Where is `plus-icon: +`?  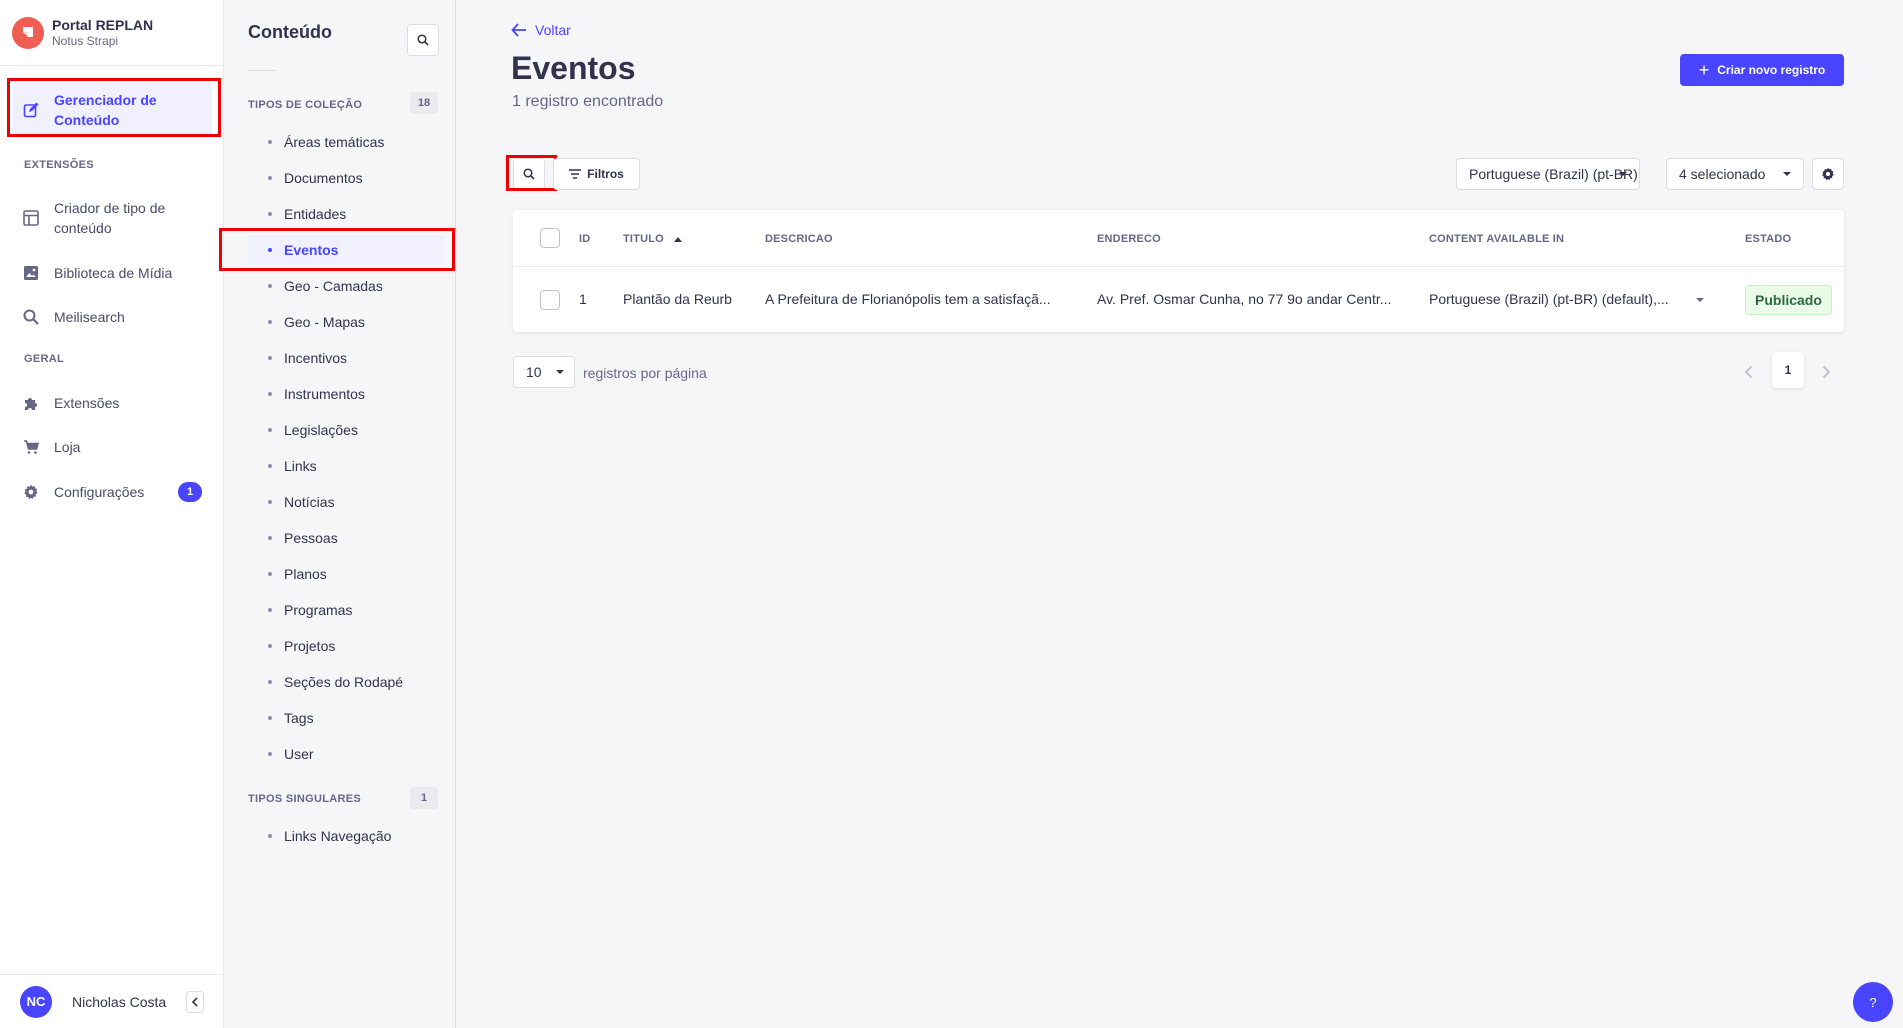 plus-icon: + is located at coordinates (1704, 70).